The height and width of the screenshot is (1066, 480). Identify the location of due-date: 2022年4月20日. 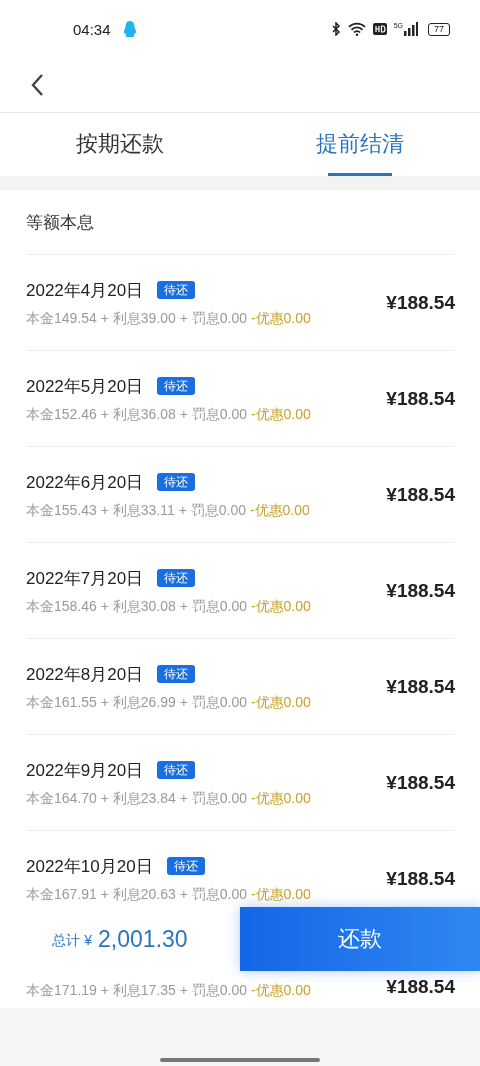
(85, 290).